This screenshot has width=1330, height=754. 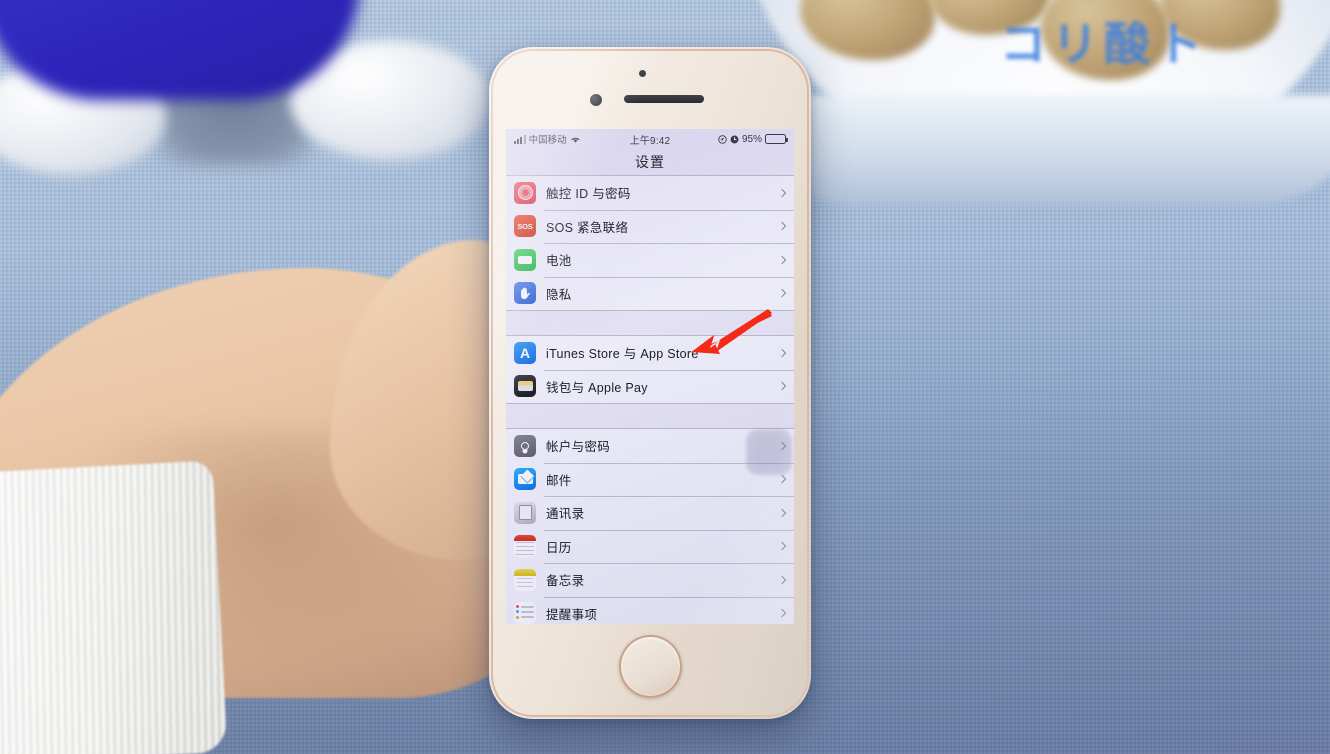 What do you see at coordinates (1104, 44) in the screenshot?
I see `plate-label: コリ酸ト` at bounding box center [1104, 44].